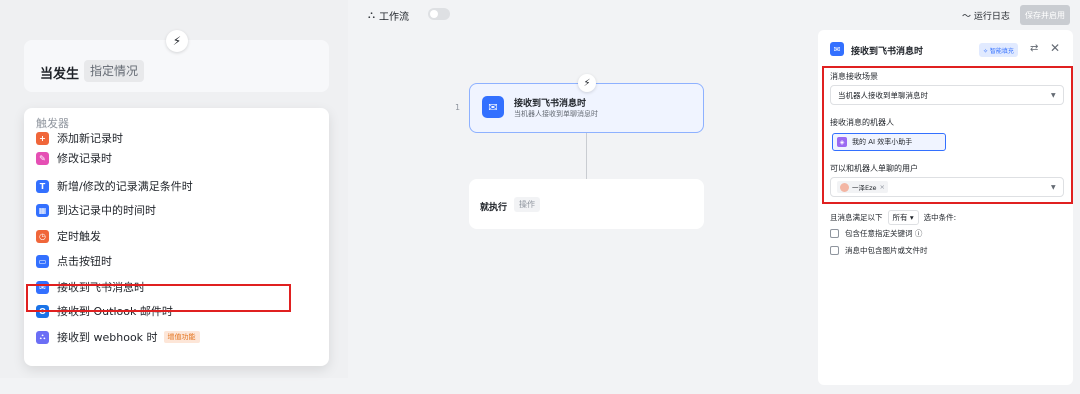 The width and height of the screenshot is (1080, 394). I want to click on trigger-menu-item: ▭ 点击按钮时, so click(74, 261).